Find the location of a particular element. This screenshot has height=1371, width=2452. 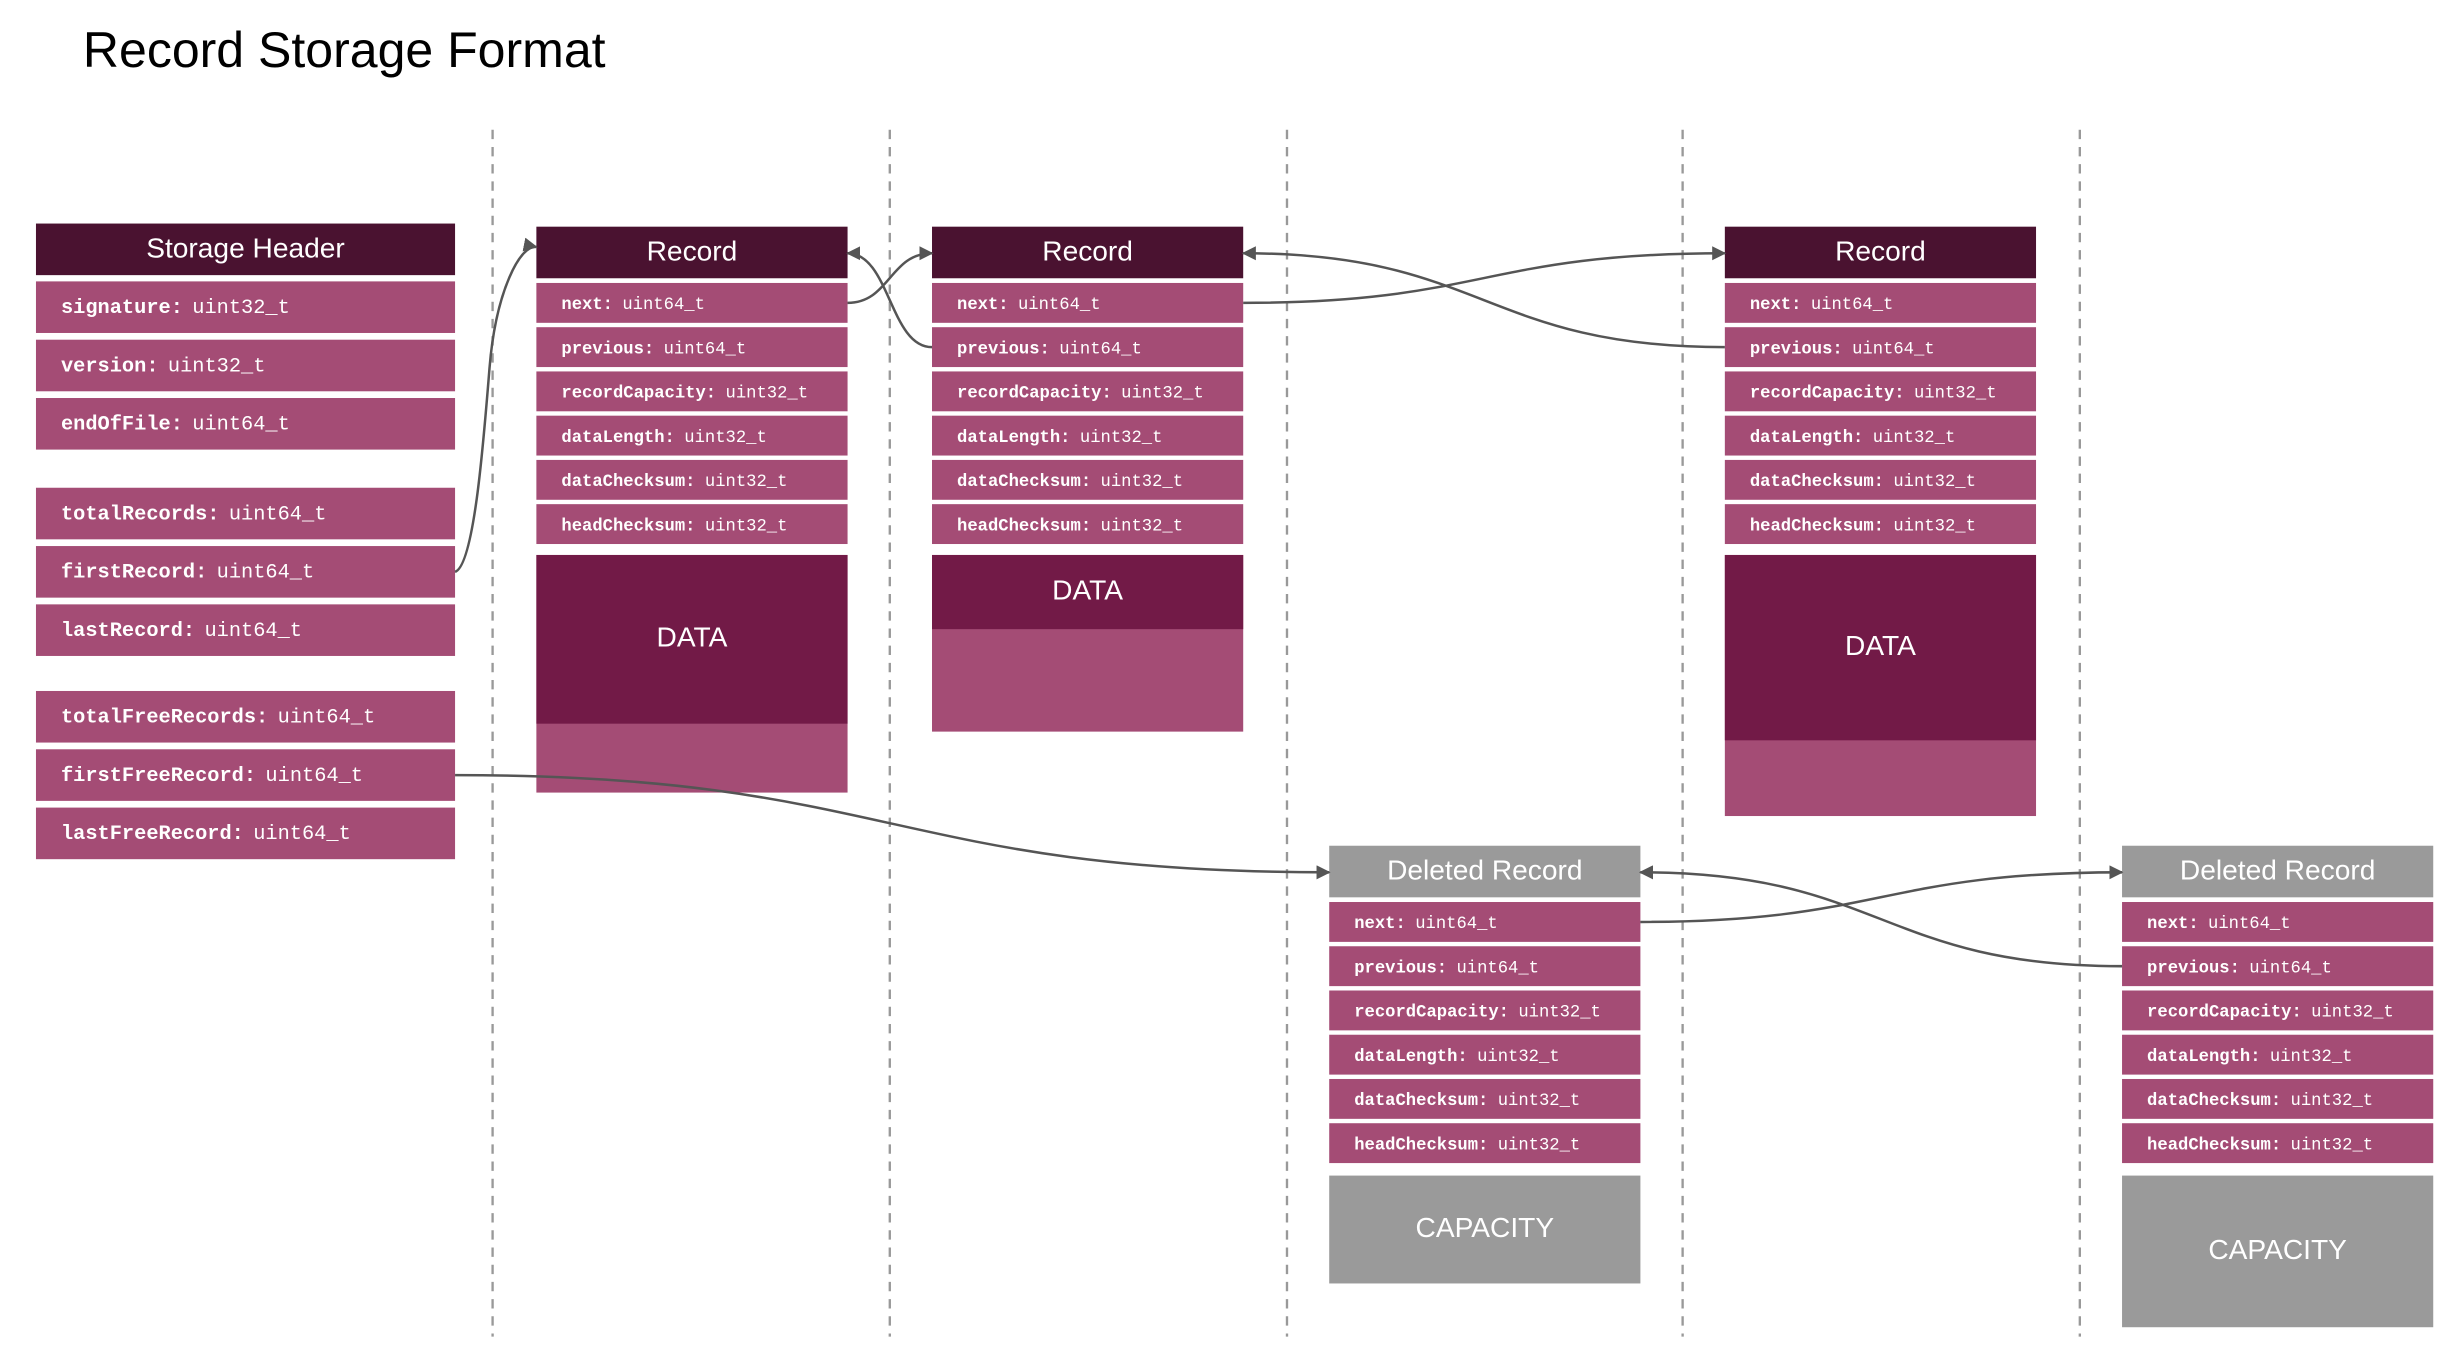

field-name: firstRecord: is located at coordinates (134, 573).